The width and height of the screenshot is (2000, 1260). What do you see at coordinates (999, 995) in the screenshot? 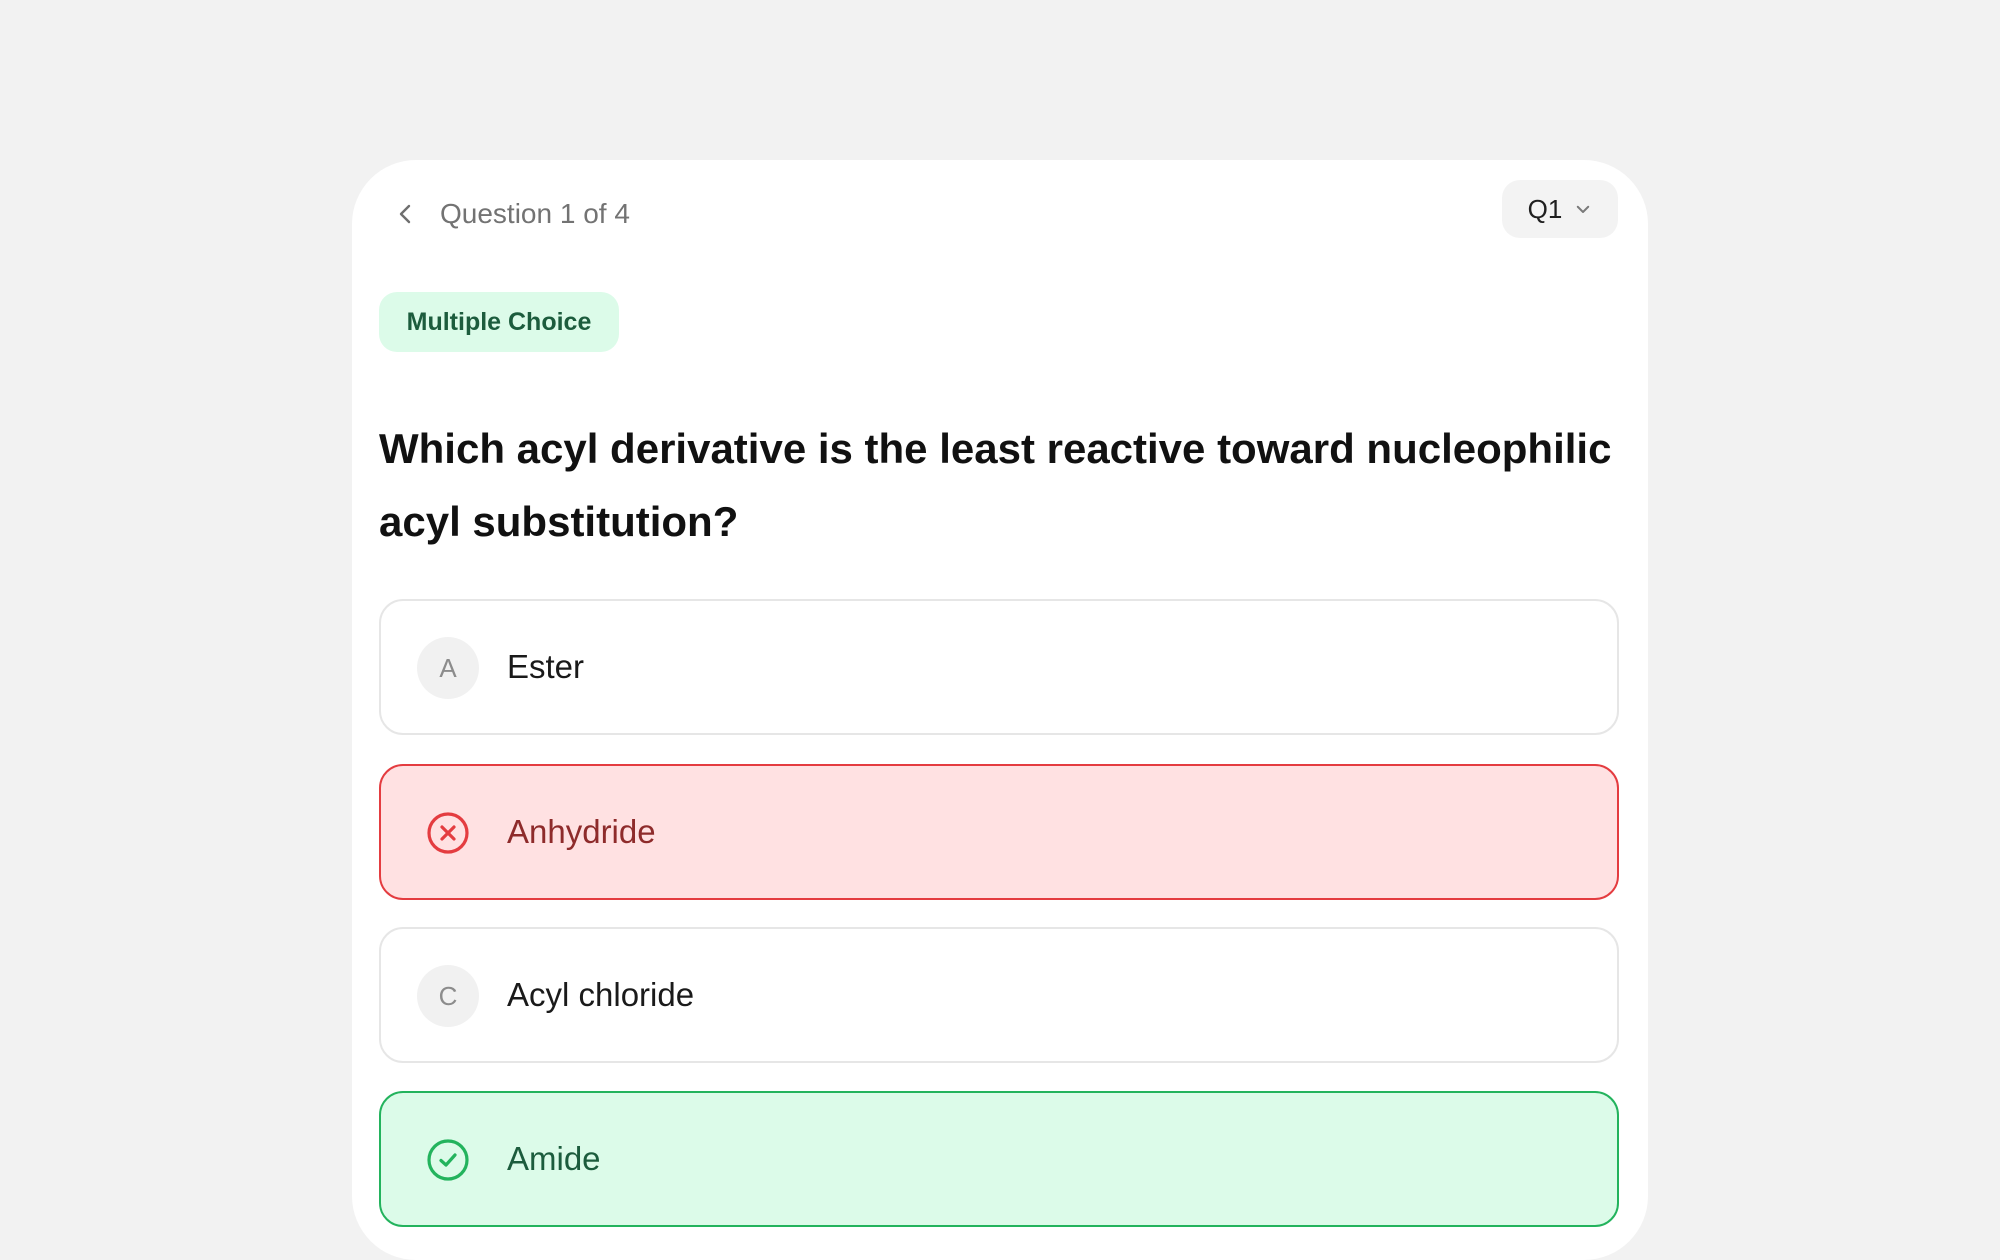
I see `option-c: C Acyl chloride` at bounding box center [999, 995].